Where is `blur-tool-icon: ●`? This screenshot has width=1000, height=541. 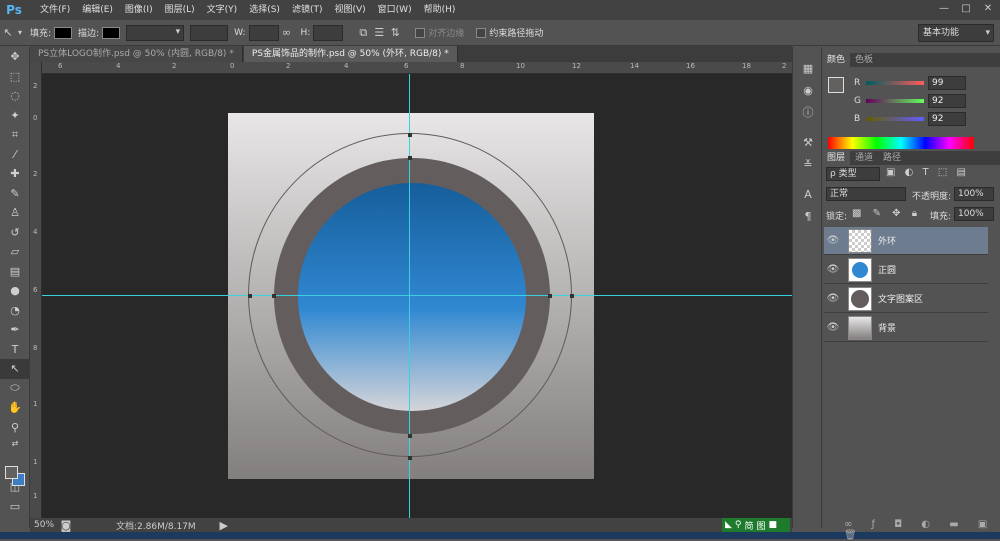
blur-tool-icon: ● is located at coordinates (15, 291).